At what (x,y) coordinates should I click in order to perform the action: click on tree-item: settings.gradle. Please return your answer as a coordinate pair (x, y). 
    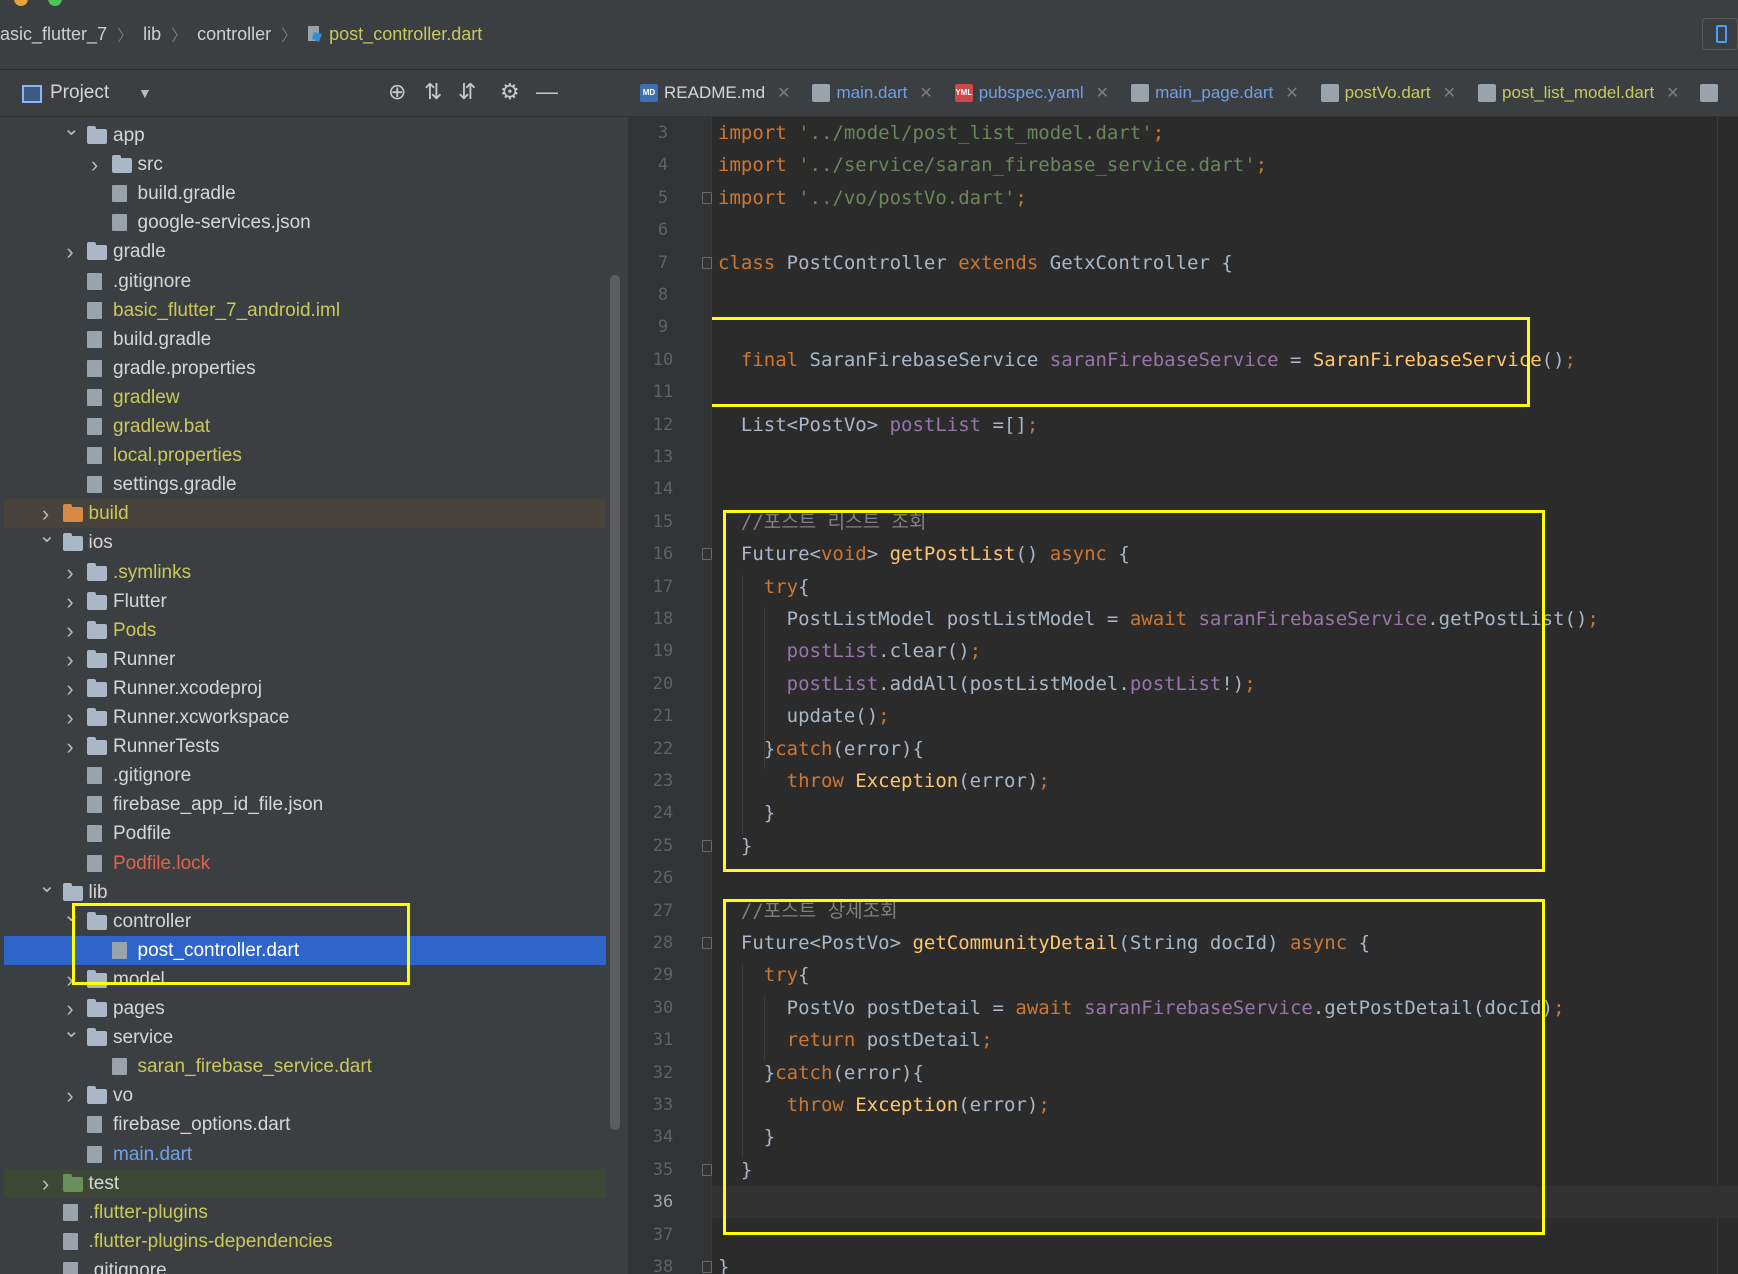
    Looking at the image, I should click on (305, 484).